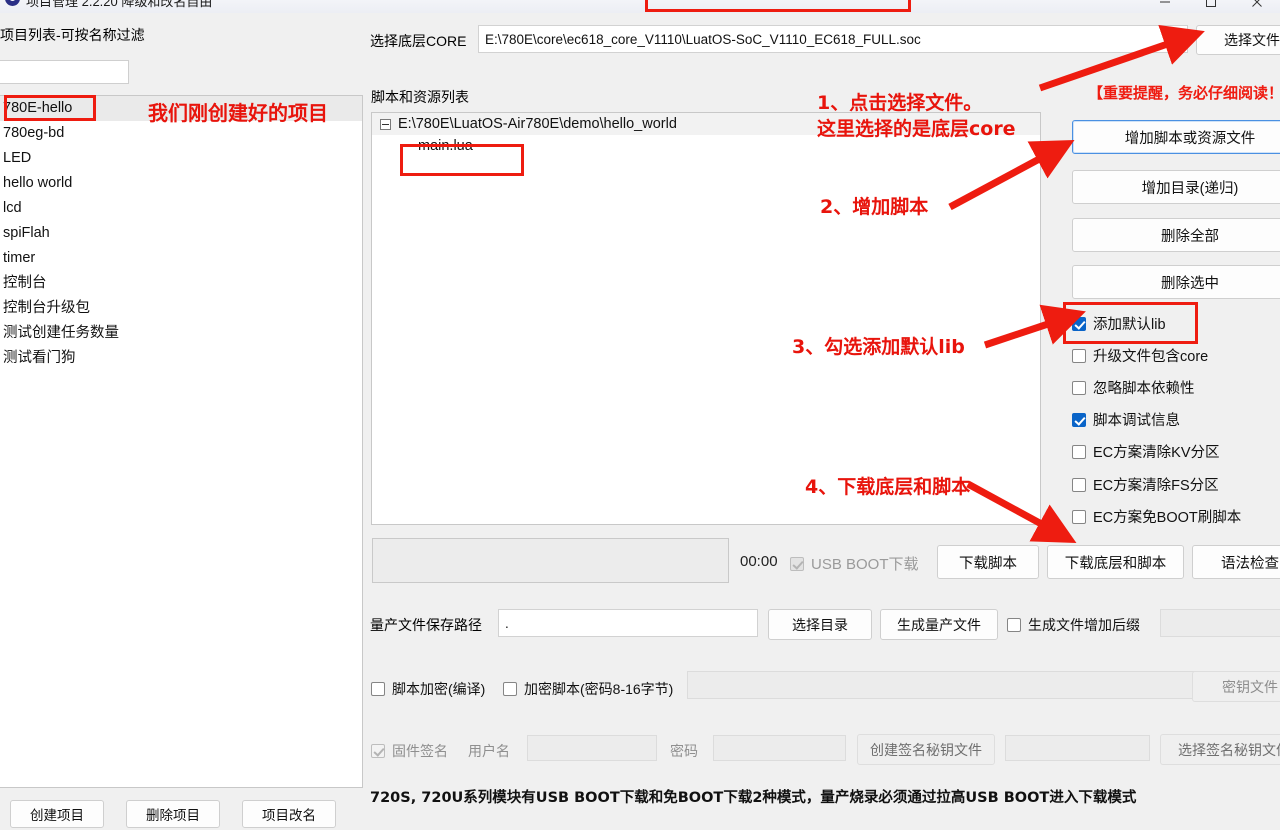  I want to click on checkbox-label: 固件签名, so click(420, 751).